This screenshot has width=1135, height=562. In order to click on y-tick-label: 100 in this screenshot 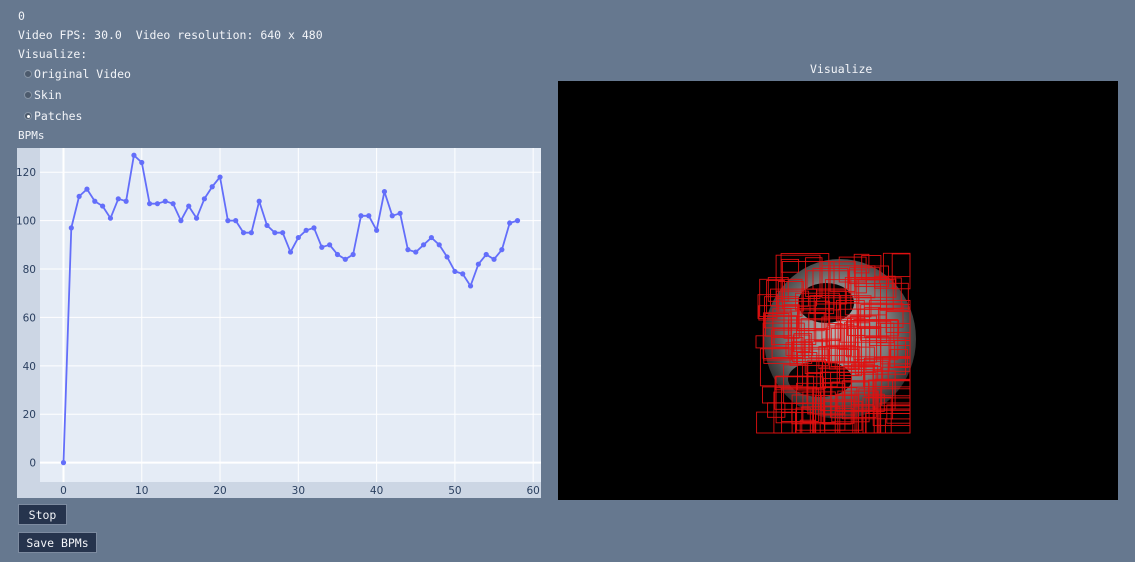, I will do `click(26, 222)`.